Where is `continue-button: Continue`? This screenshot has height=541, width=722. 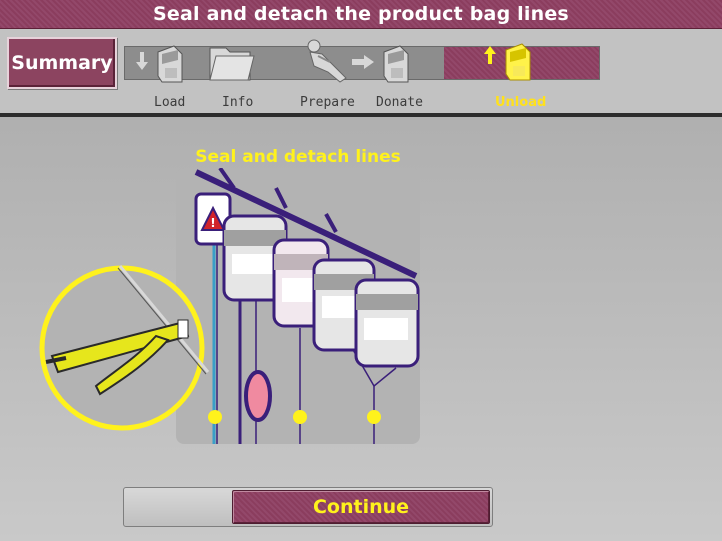
continue-button: Continue is located at coordinates (361, 507).